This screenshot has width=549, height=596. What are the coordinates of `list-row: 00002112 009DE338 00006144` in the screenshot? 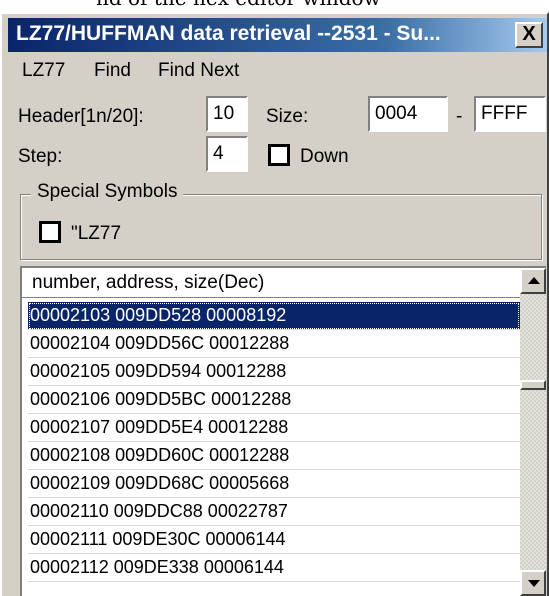 It's located at (274, 568).